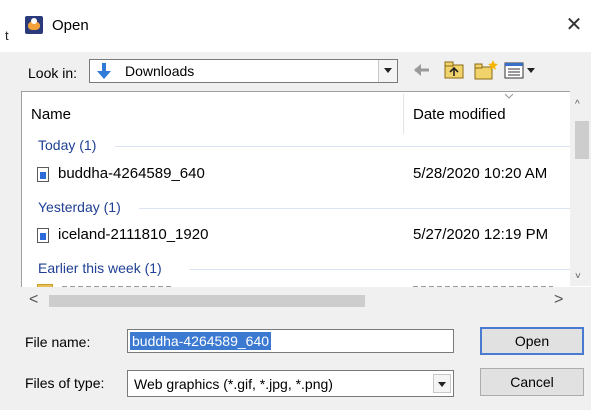  Describe the element at coordinates (7, 35) in the screenshot. I see `background-text-fragment: t` at that location.